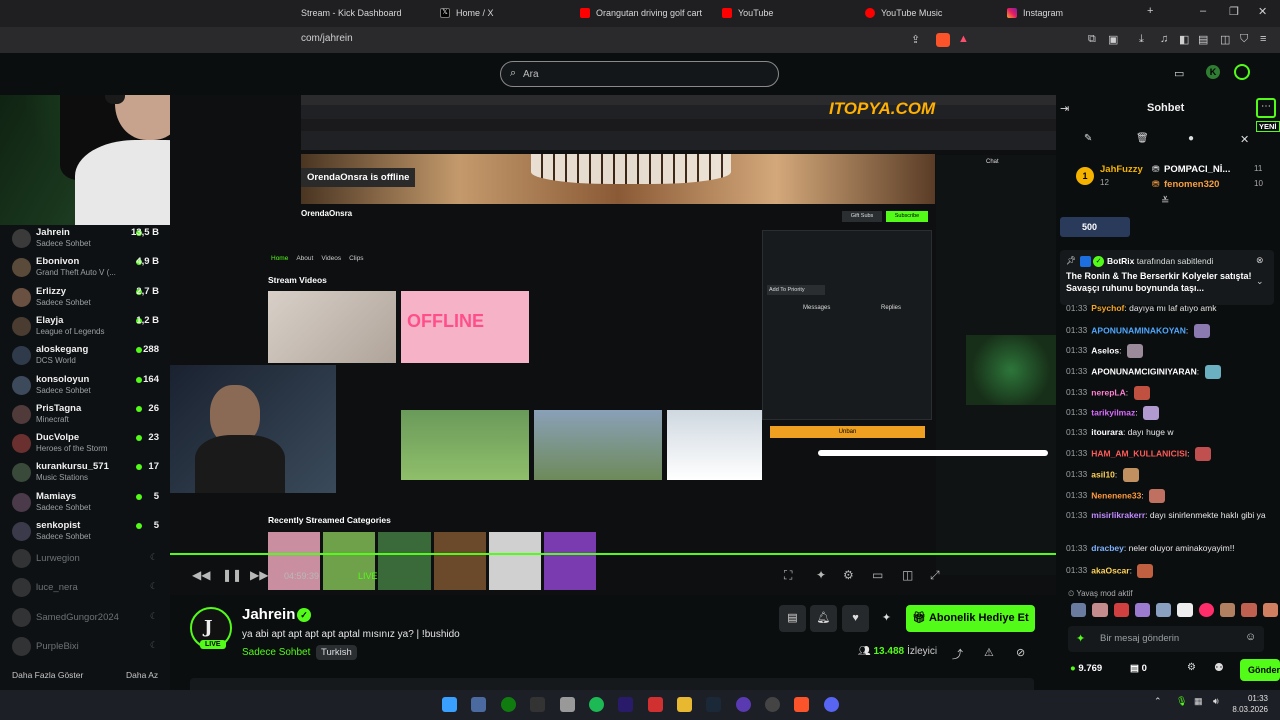 This screenshot has width=1280, height=720. I want to click on tab-youtube: YouTube, so click(782, 13).